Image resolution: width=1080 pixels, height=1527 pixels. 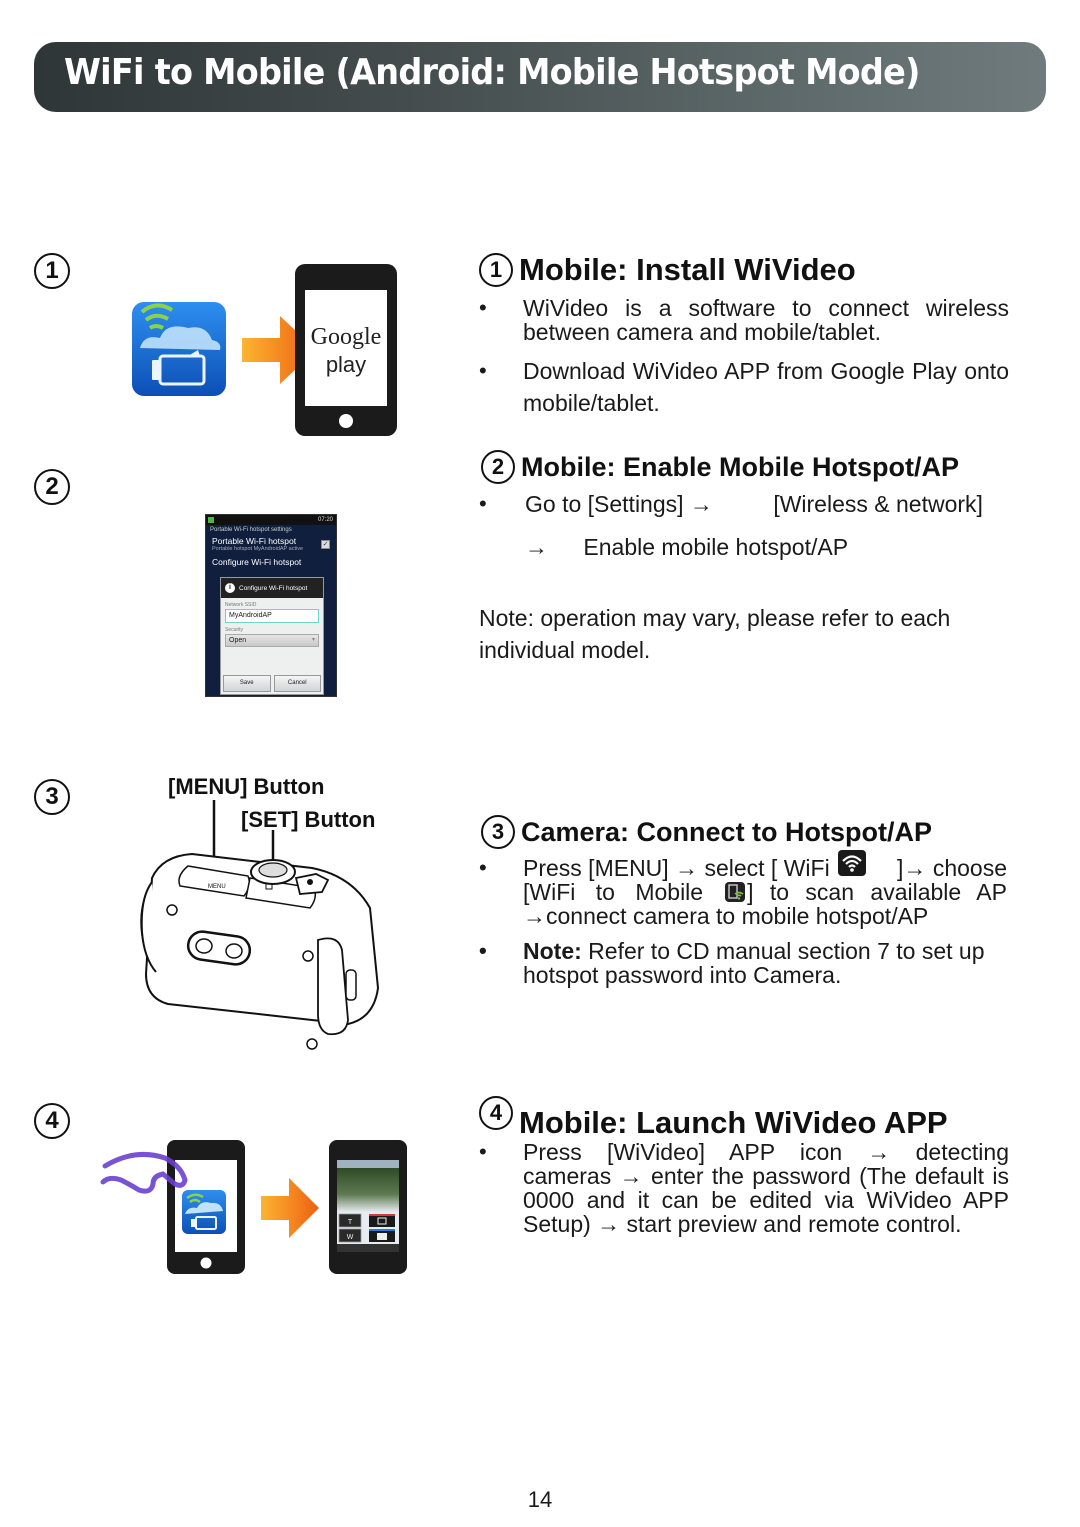 I want to click on security-label: Security, so click(x=234, y=630).